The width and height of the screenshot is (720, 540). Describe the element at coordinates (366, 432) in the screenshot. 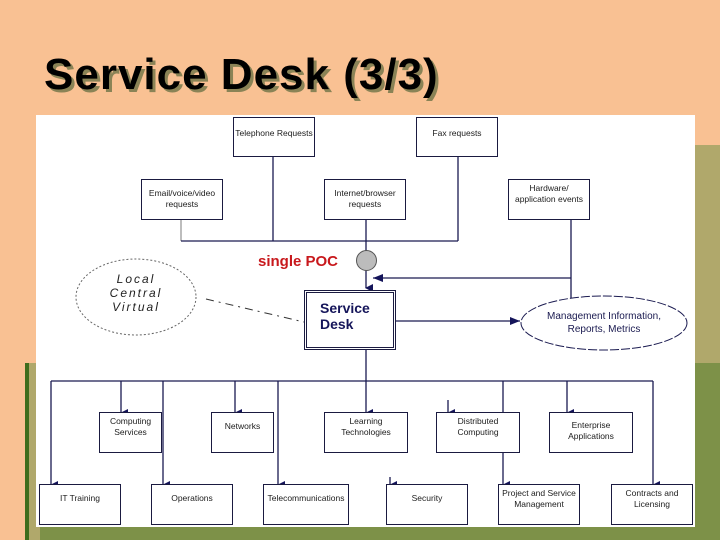

I see `group-learning-technologies: Learning Technologies` at that location.